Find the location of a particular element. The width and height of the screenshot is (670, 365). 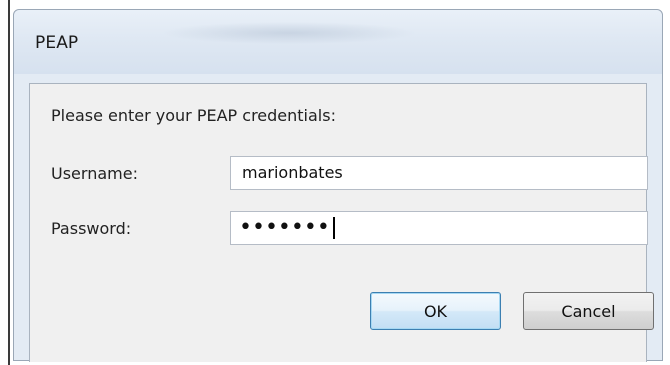

dialog-title: PEAP is located at coordinates (57, 43).